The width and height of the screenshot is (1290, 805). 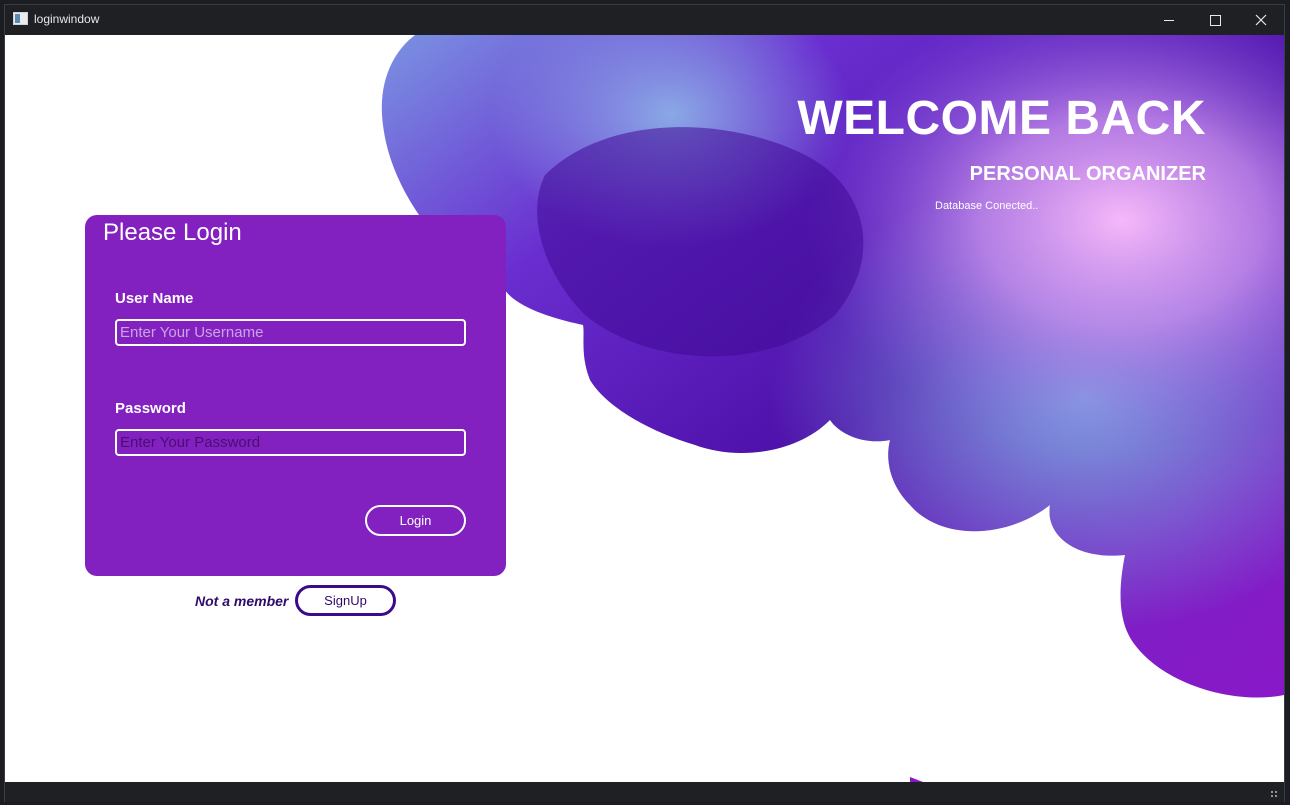 What do you see at coordinates (242, 601) in the screenshot?
I see `not-member-label: Not a member` at bounding box center [242, 601].